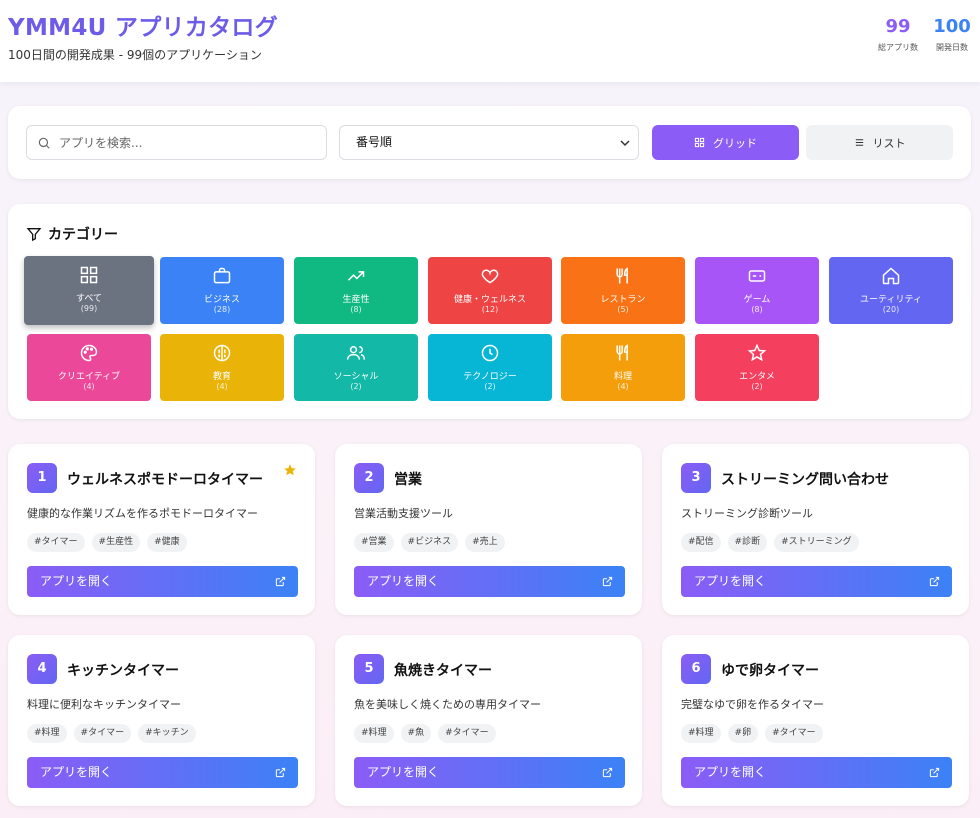 This screenshot has width=980, height=818. Describe the element at coordinates (89, 377) in the screenshot. I see `category-name: クリエイティブ` at that location.